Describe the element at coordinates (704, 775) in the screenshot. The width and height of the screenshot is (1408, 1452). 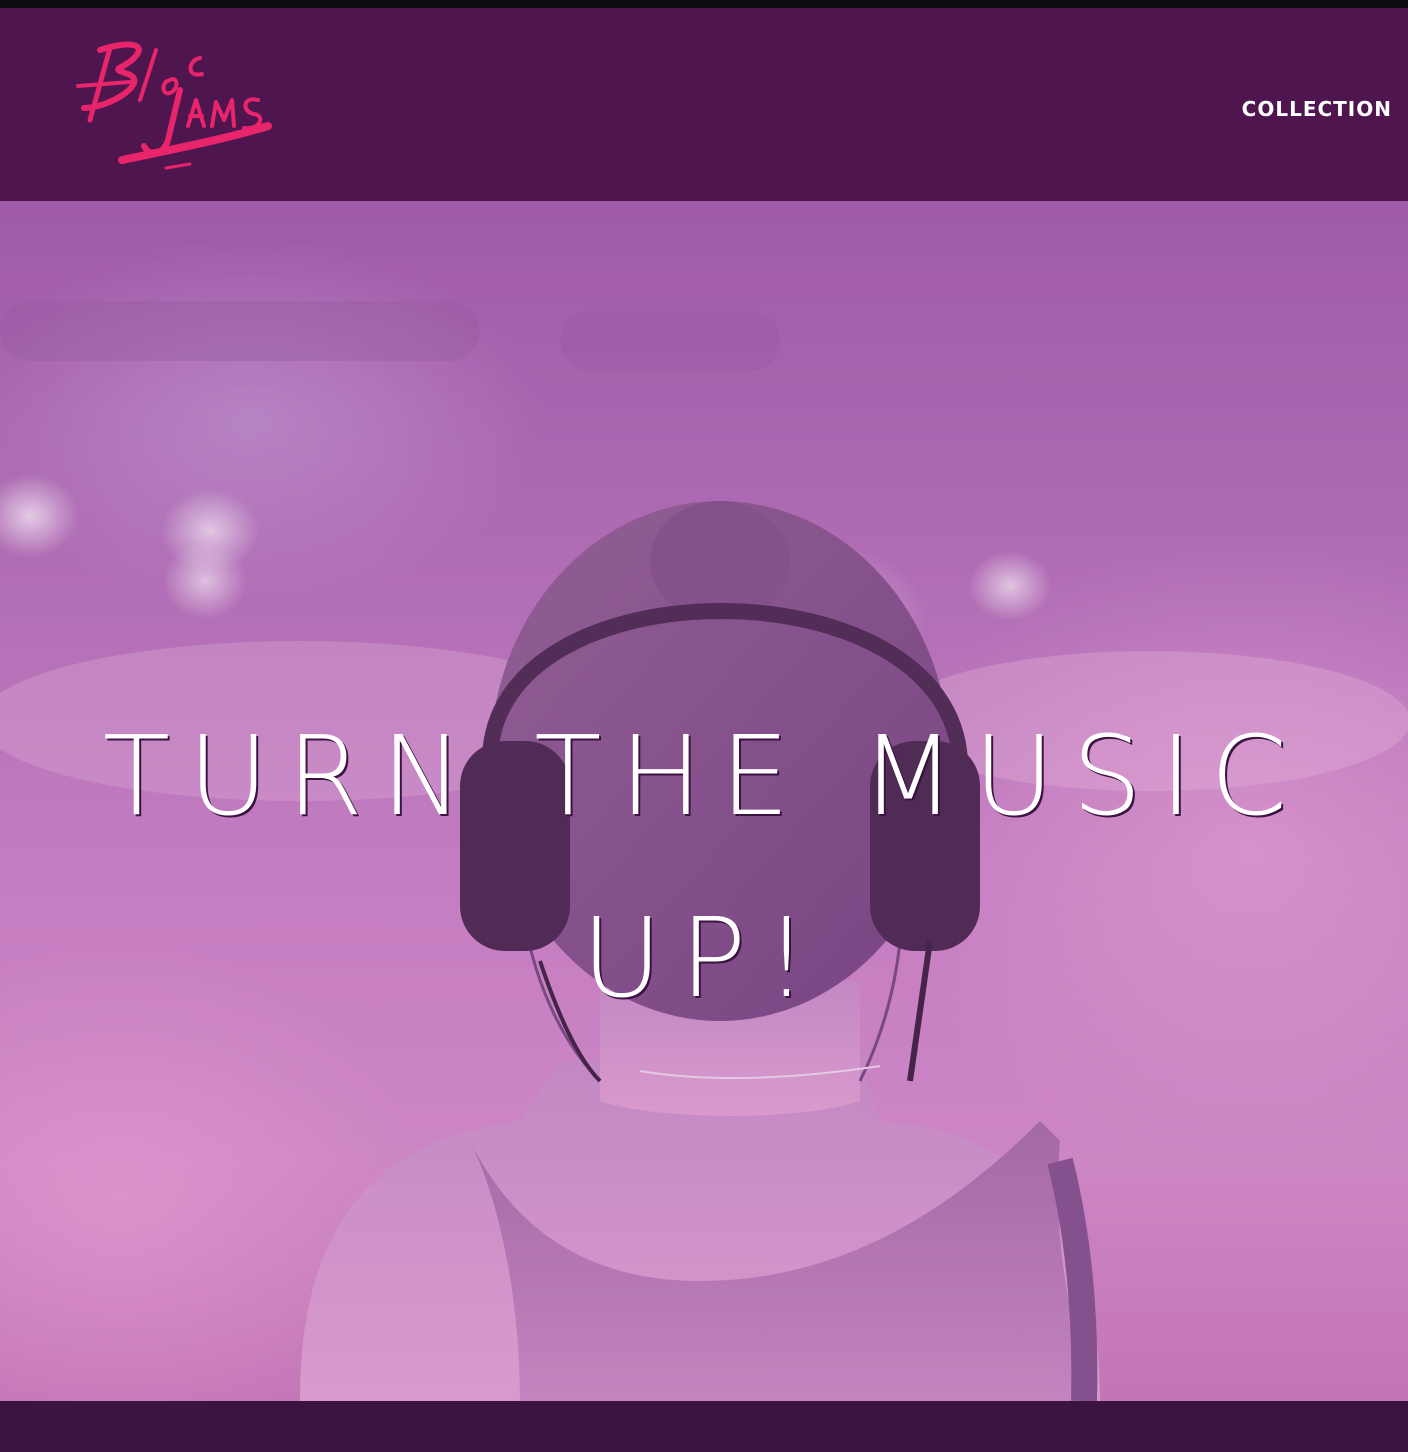
I see `hero-headline-line-1: TURN THE MUSIC` at that location.